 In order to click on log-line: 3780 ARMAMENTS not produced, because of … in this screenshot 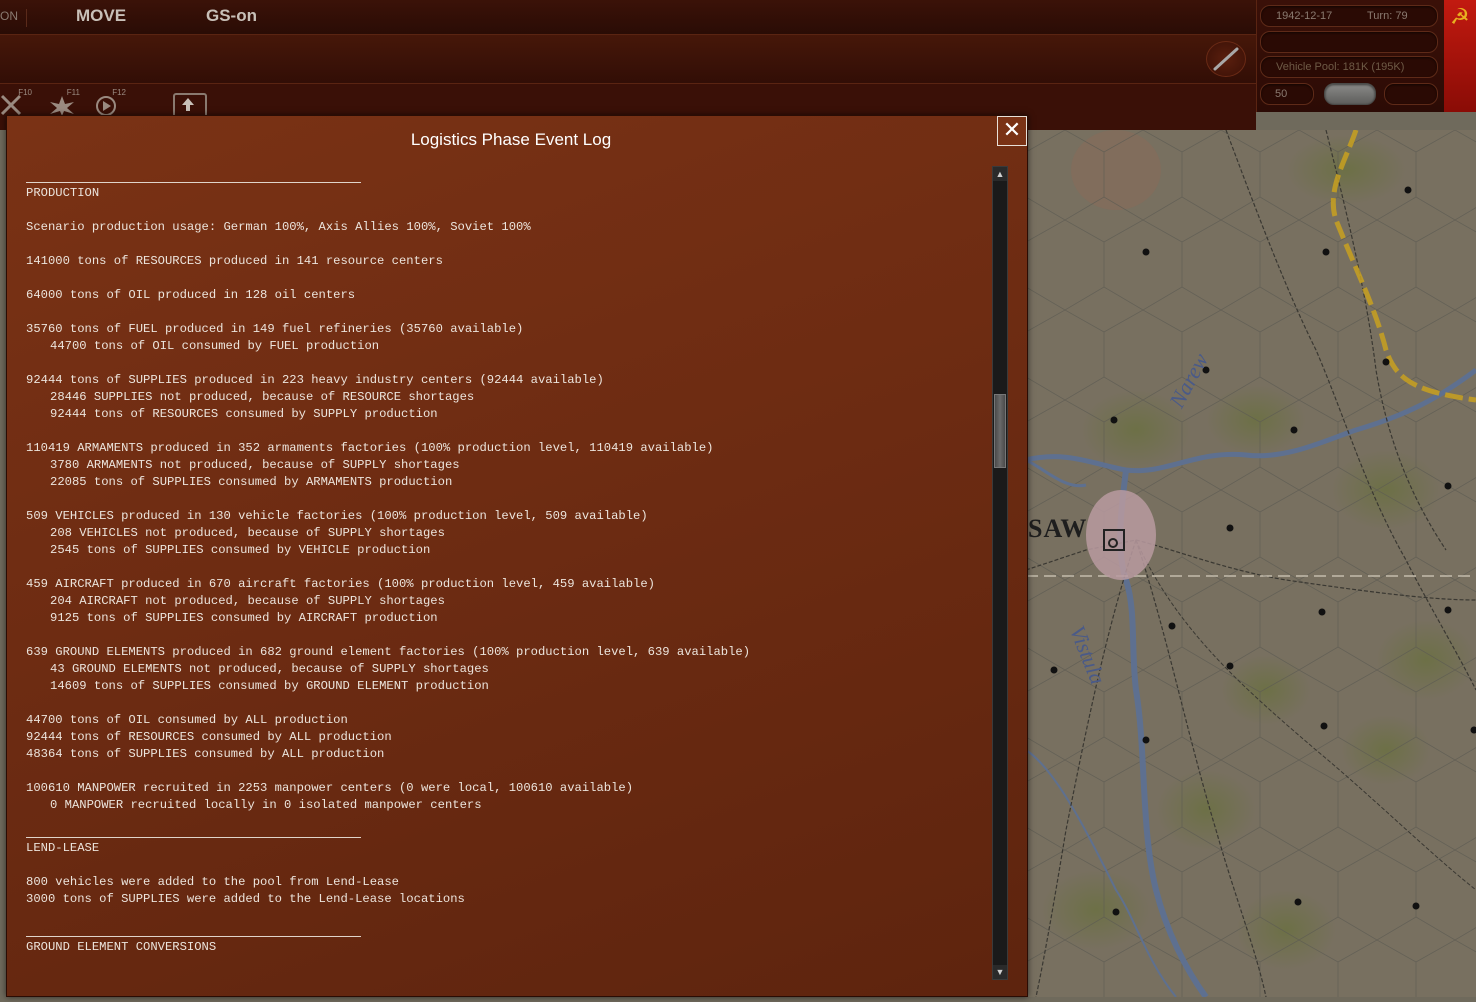, I will do `click(506, 465)`.